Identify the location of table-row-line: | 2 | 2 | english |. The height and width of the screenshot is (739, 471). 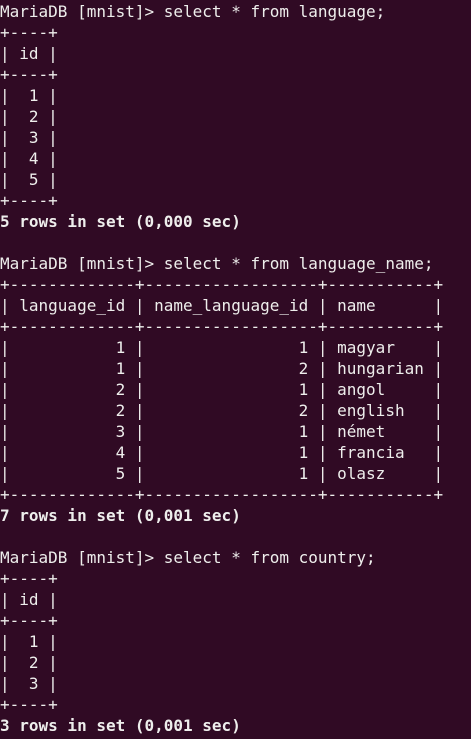
(222, 410).